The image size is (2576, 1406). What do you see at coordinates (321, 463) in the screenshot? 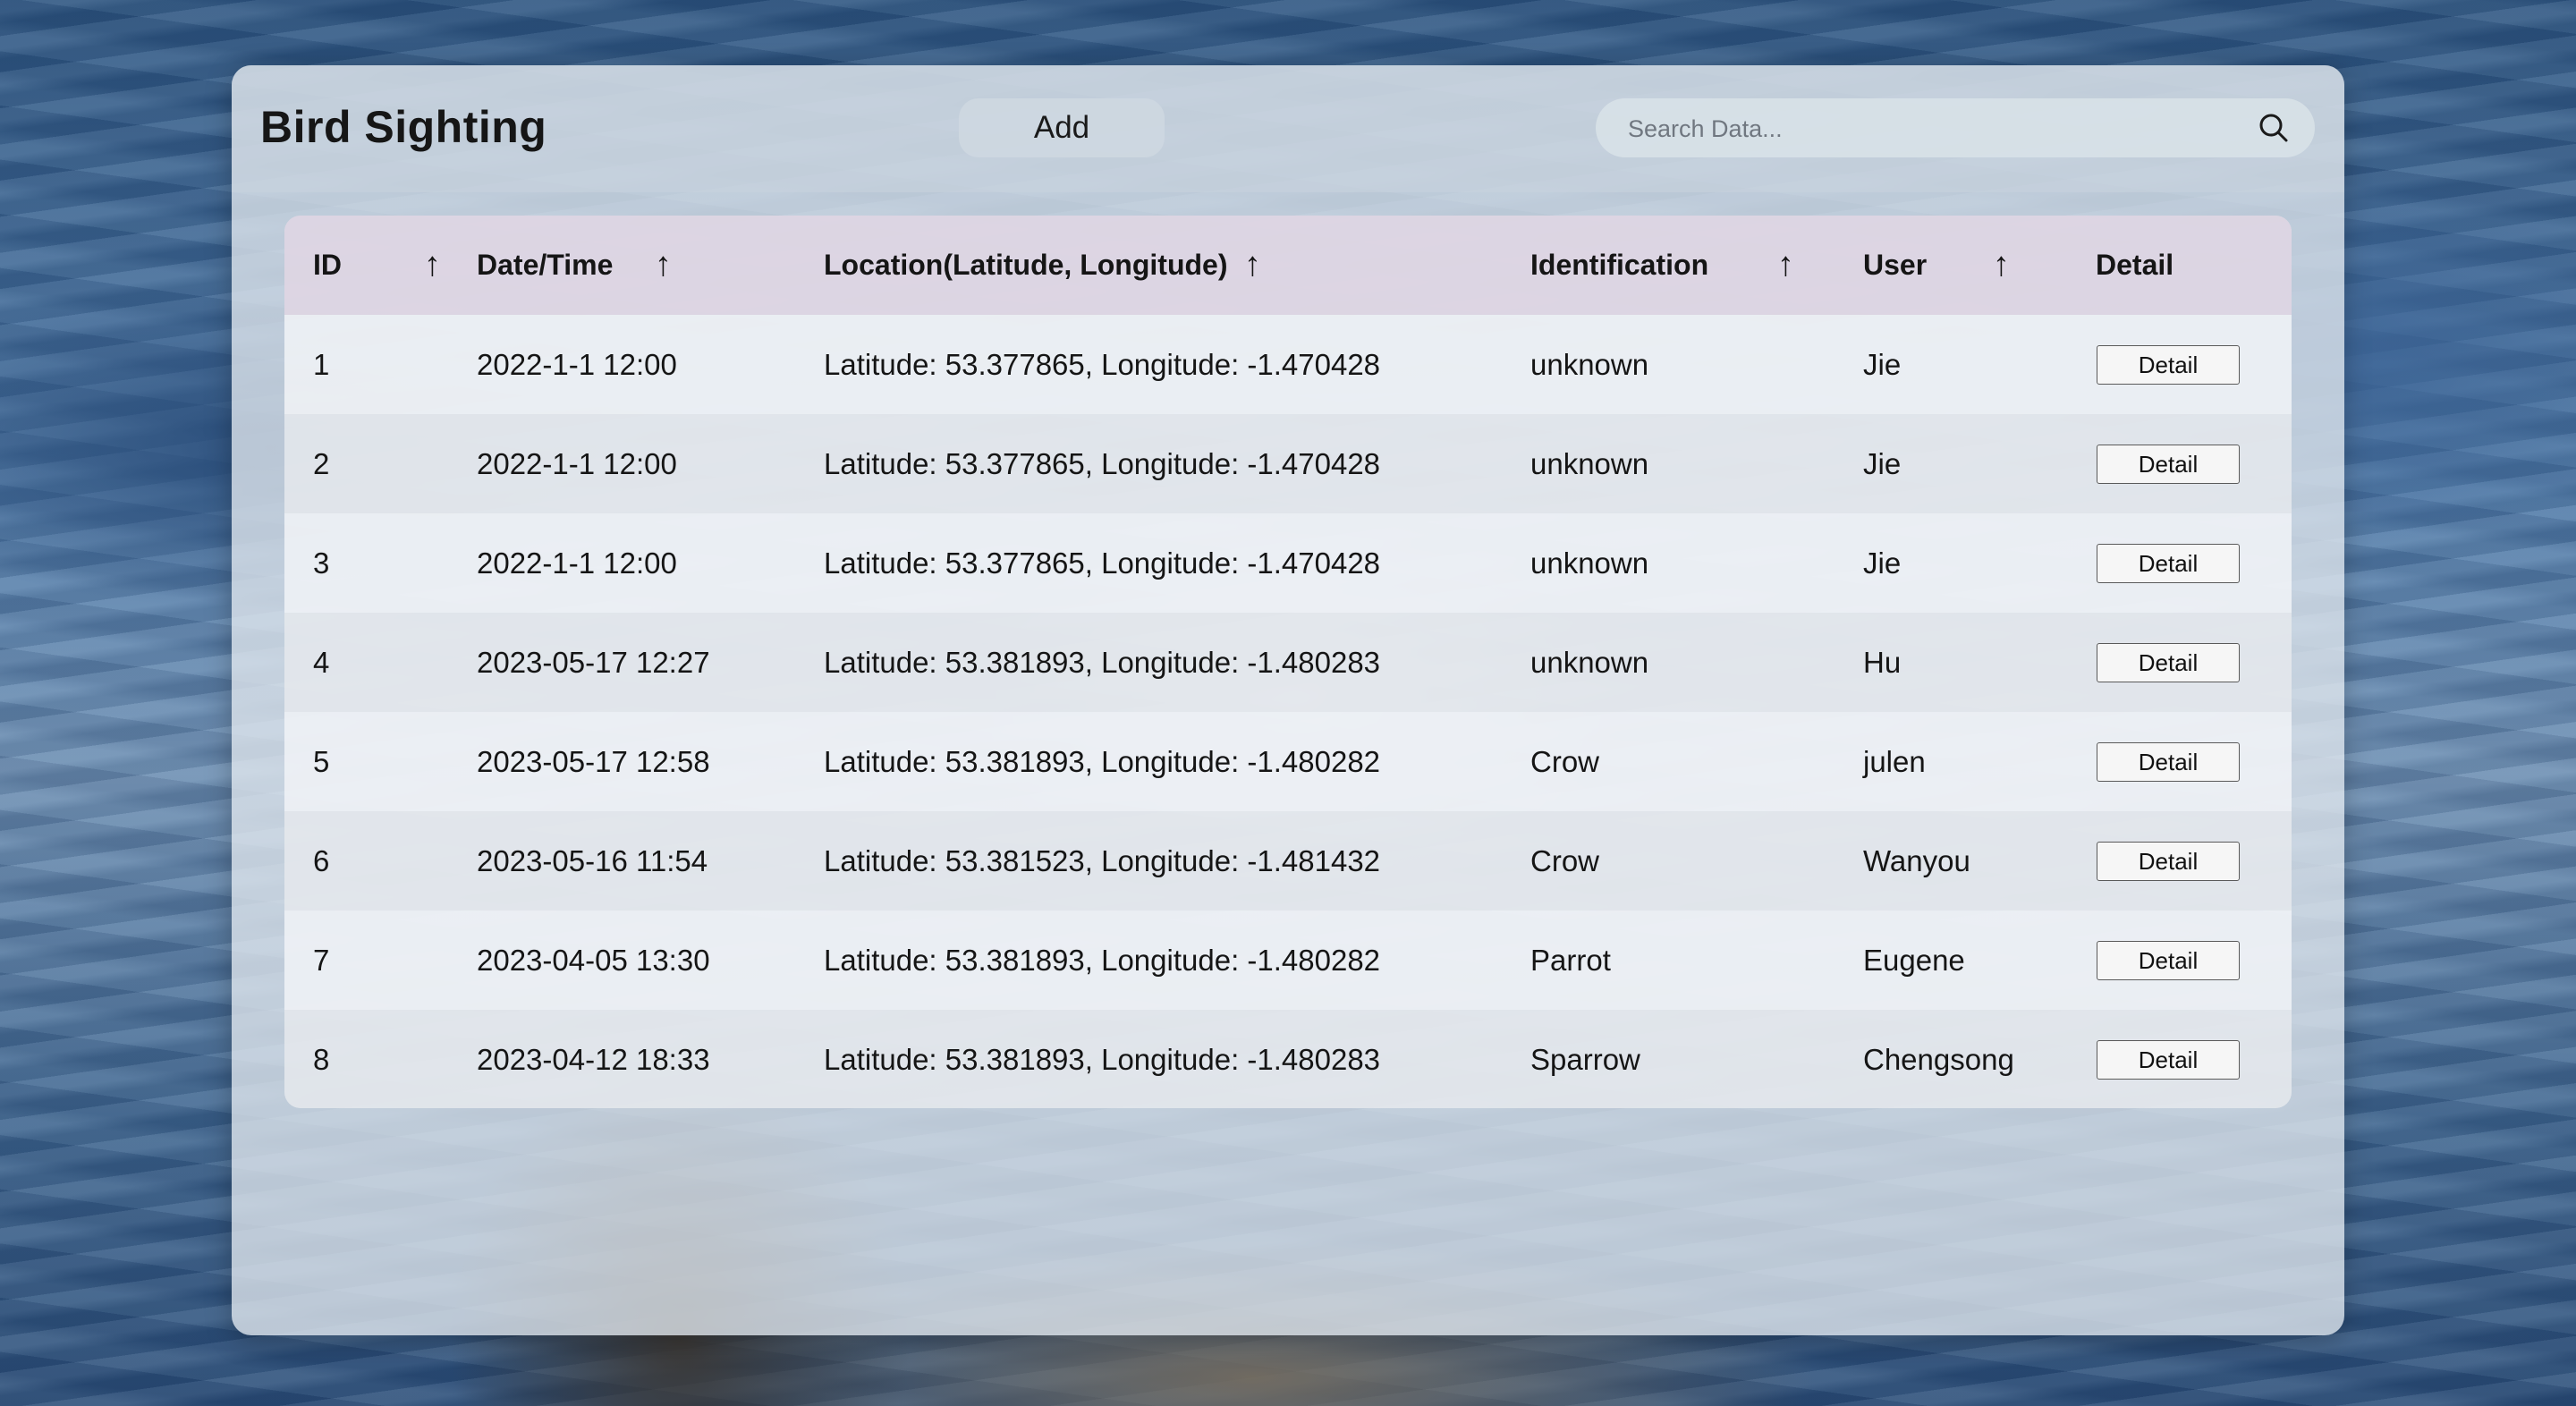
I see `cell-id: 2` at bounding box center [321, 463].